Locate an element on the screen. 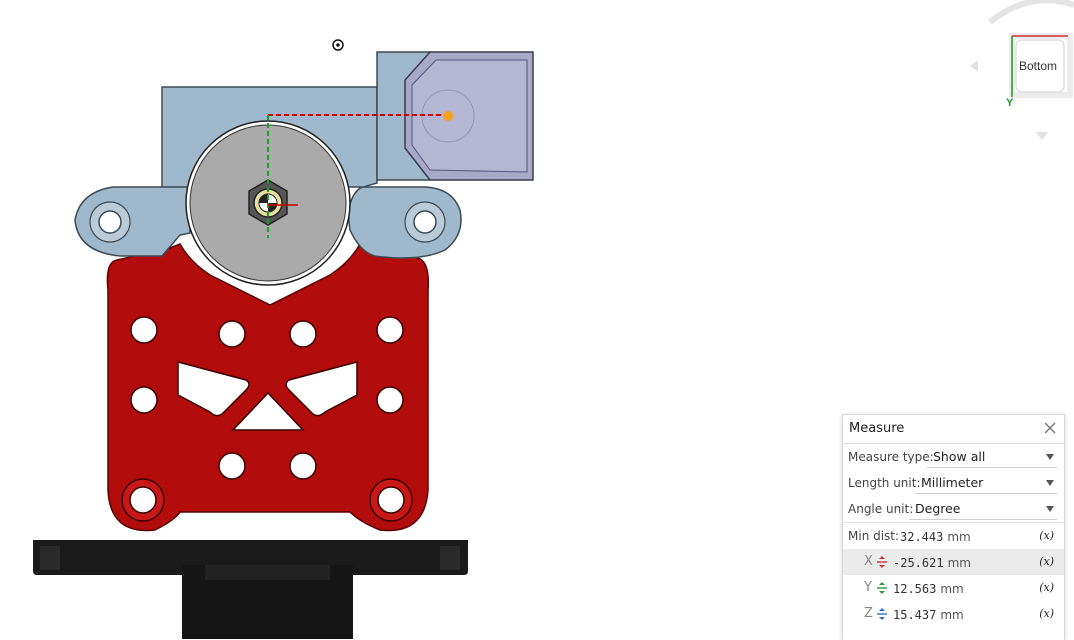 Image resolution: width=1074 pixels, height=640 pixels. motor-body is located at coordinates (250, 589).